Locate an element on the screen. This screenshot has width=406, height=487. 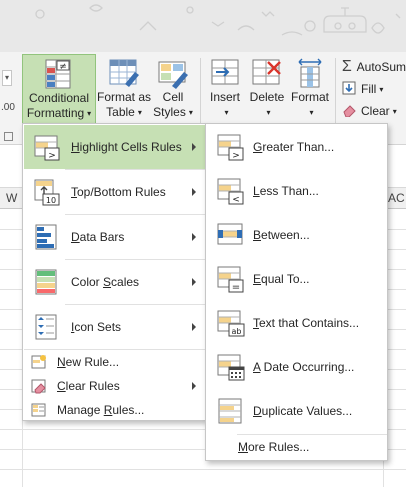
format-as-table-icon is located at coordinates (124, 73).